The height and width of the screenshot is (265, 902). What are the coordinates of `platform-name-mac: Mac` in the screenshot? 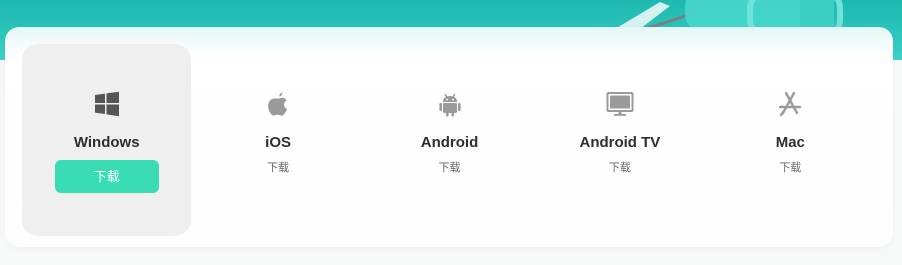 It's located at (790, 142).